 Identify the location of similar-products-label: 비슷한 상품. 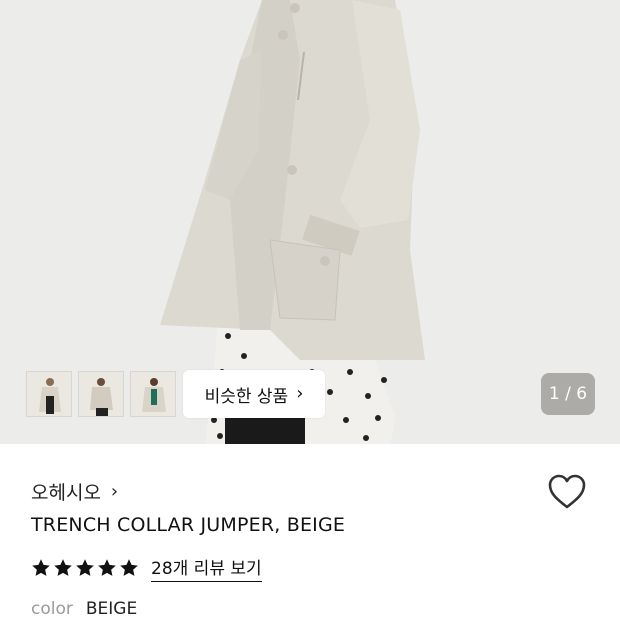
(246, 396).